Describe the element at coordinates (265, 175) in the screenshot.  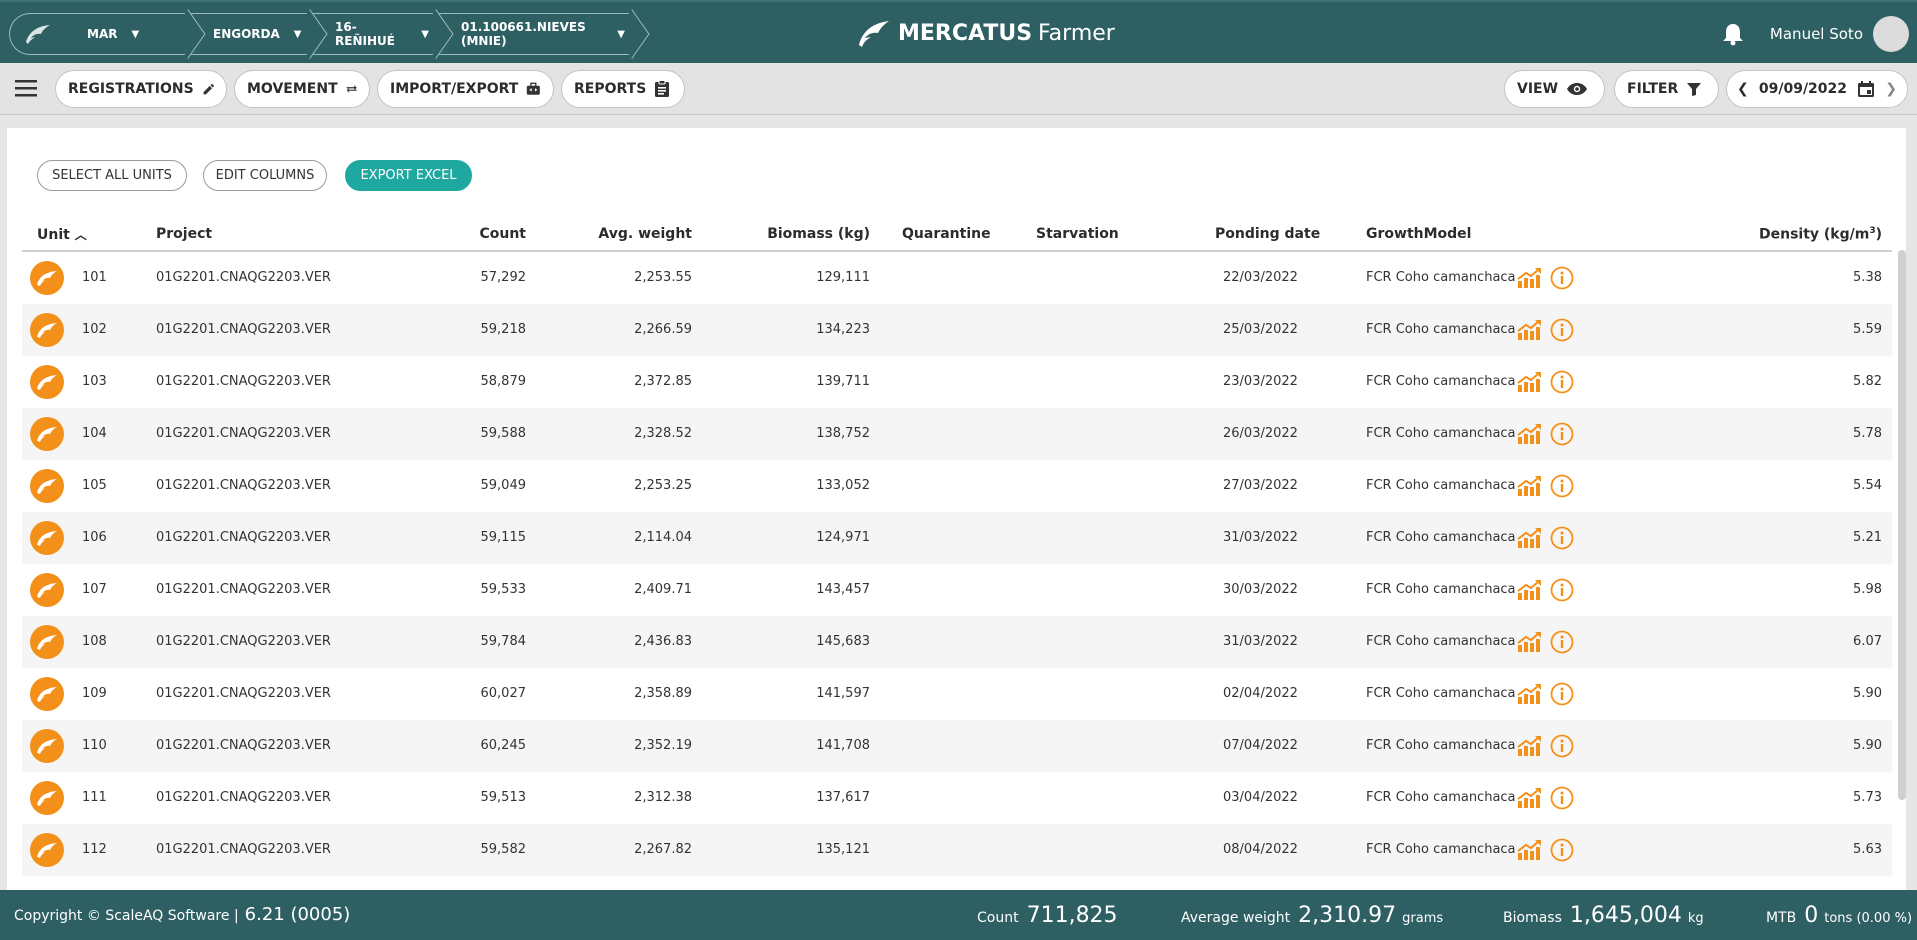
I see `edit-columns-button: EDIT COLUMNS` at that location.